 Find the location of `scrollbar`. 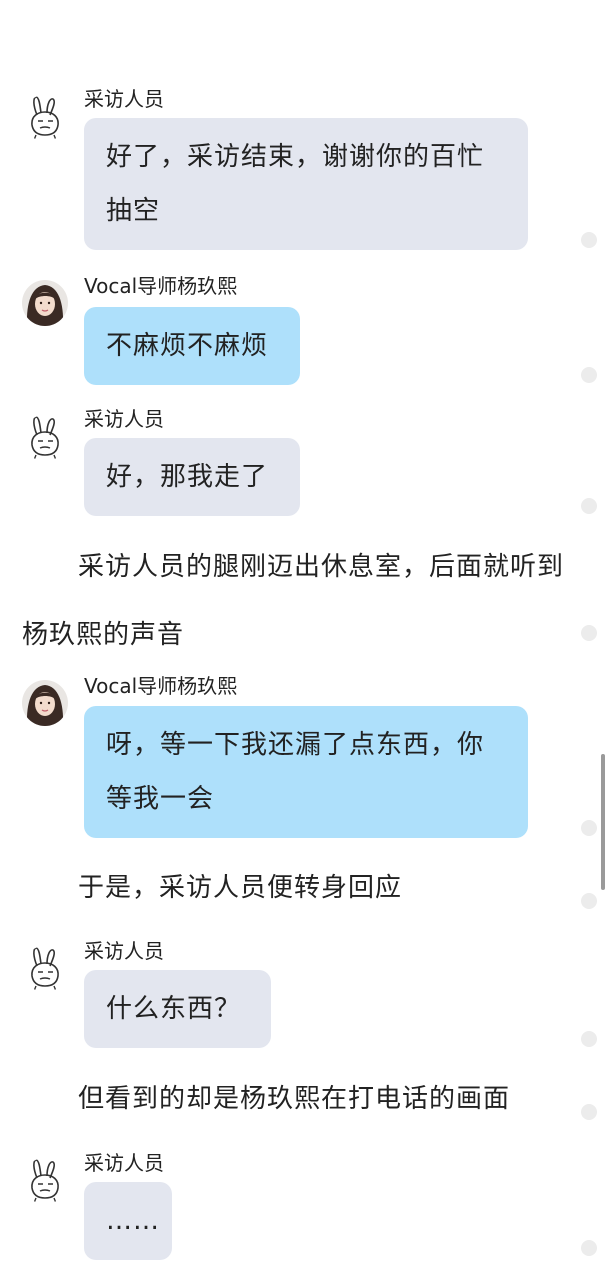

scrollbar is located at coordinates (603, 822).